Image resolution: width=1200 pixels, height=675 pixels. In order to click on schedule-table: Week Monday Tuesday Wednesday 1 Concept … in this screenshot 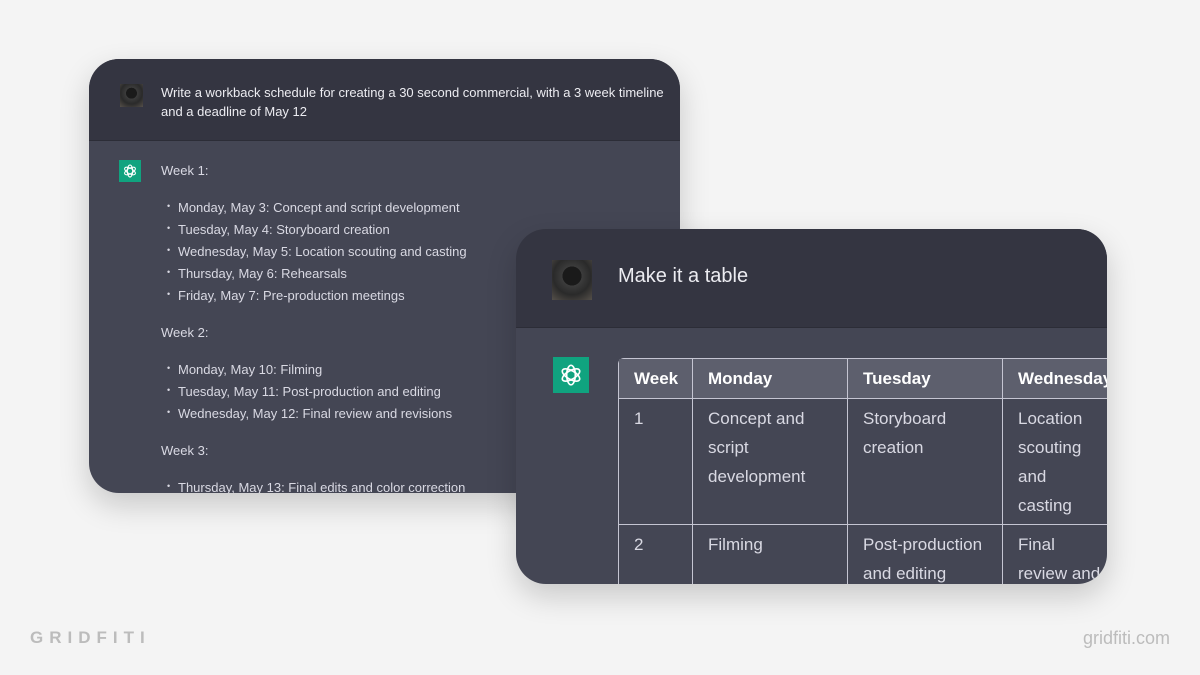, I will do `click(862, 471)`.